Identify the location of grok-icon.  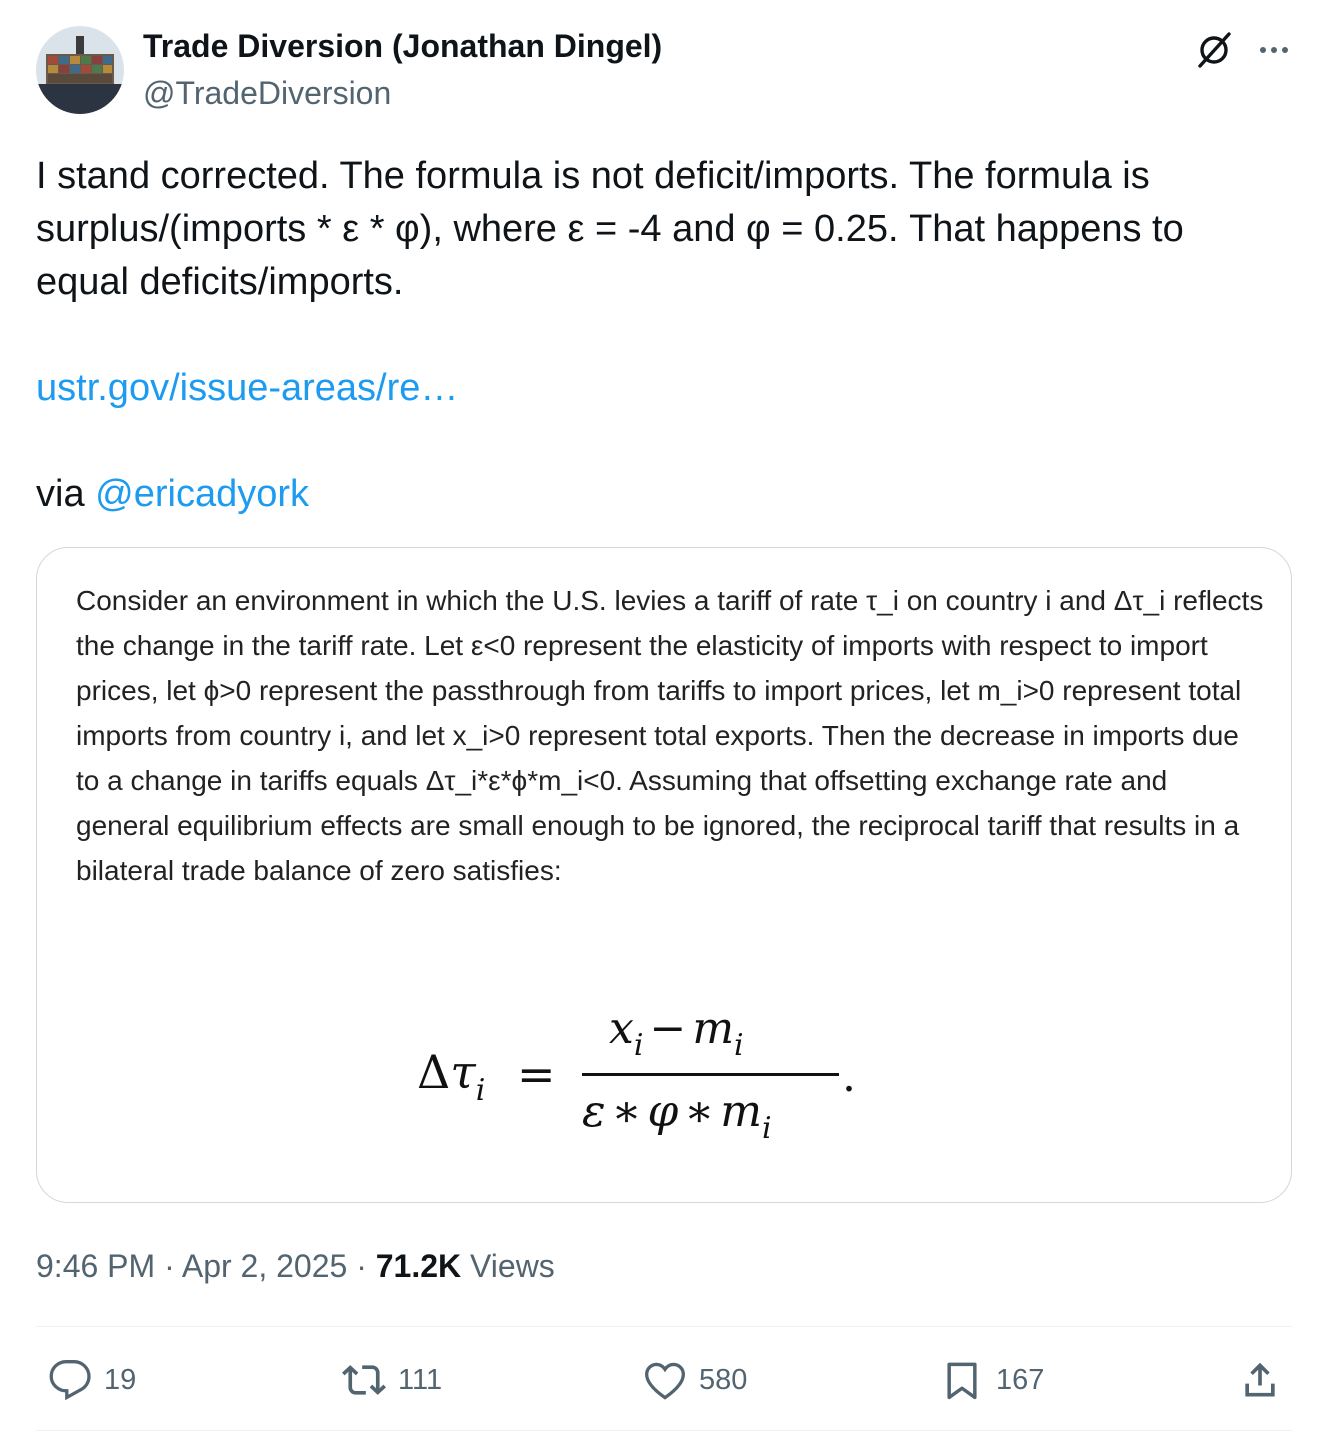
(1214, 50).